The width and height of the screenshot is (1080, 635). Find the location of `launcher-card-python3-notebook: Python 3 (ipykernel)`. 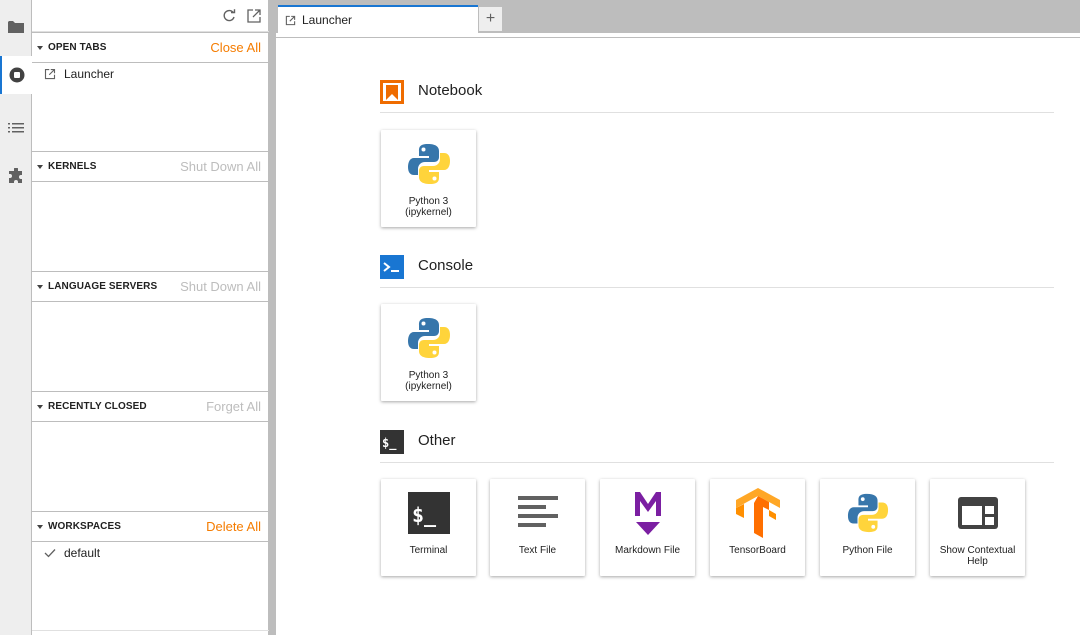

launcher-card-python3-notebook: Python 3 (ipykernel) is located at coordinates (428, 178).